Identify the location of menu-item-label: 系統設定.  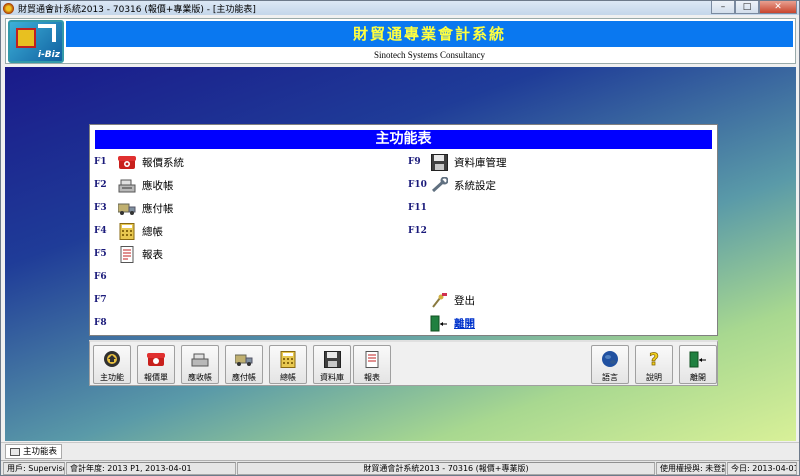
(475, 185).